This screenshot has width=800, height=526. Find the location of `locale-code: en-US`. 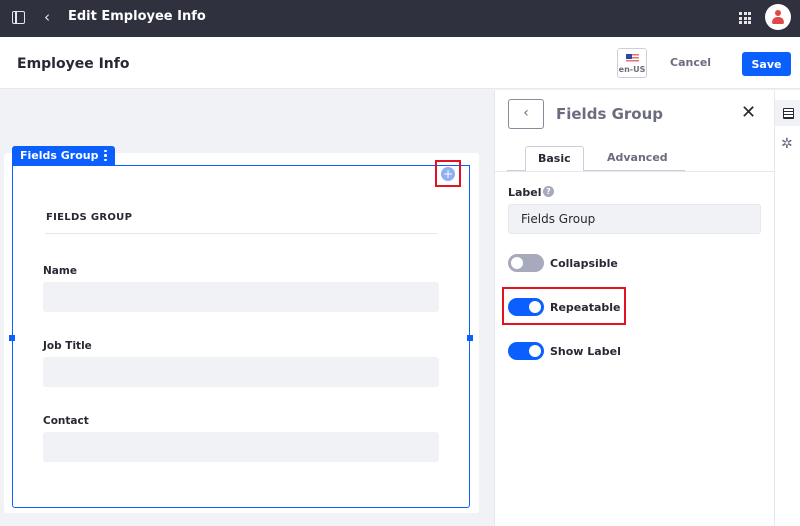

locale-code: en-US is located at coordinates (632, 69).